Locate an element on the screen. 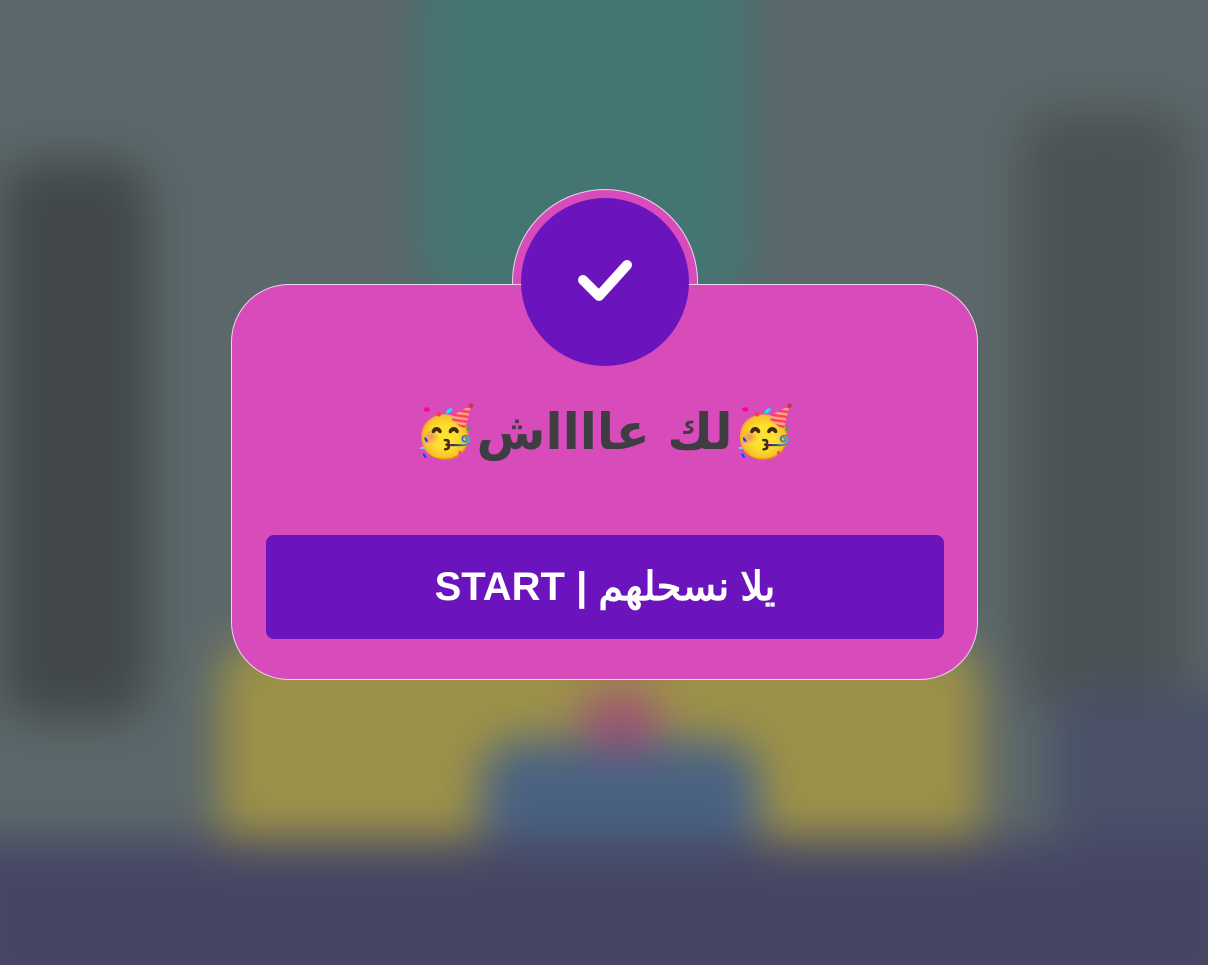 The height and width of the screenshot is (965, 1208). checkmark-icon is located at coordinates (605, 282).